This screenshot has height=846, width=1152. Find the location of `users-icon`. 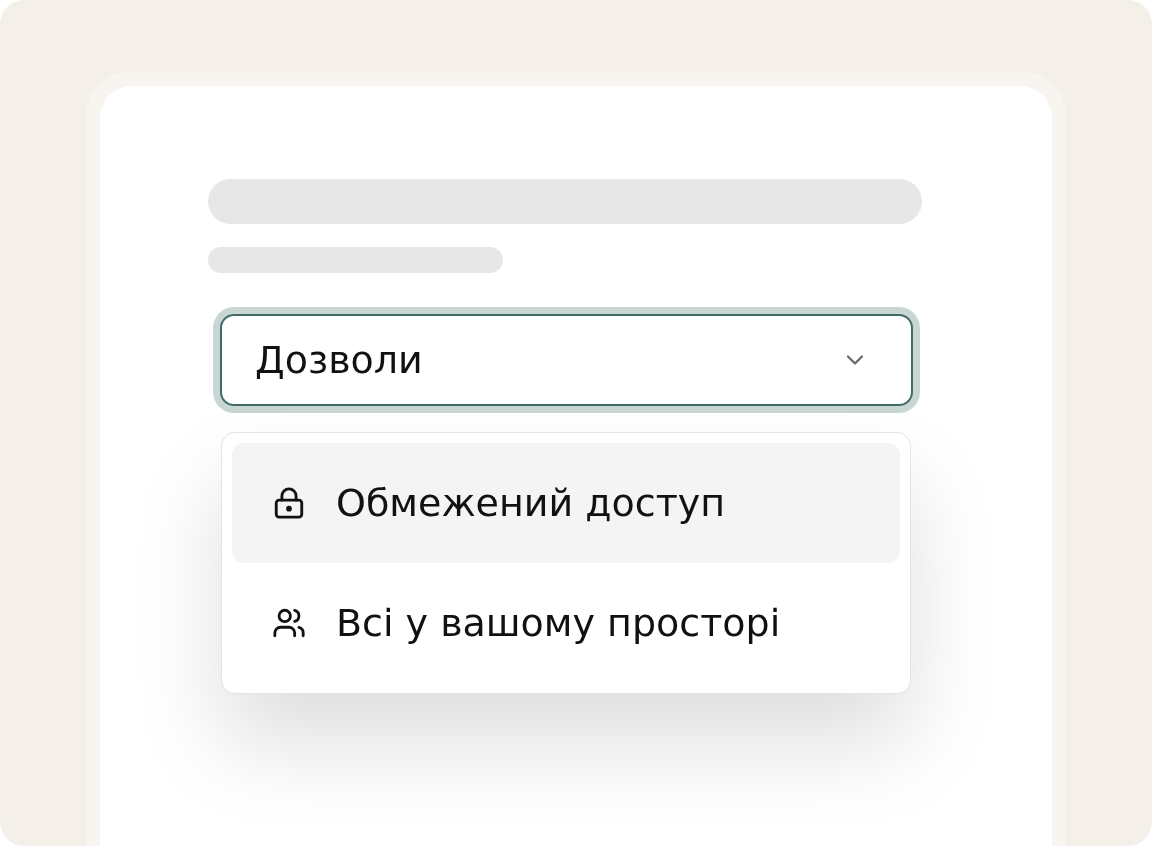

users-icon is located at coordinates (289, 623).